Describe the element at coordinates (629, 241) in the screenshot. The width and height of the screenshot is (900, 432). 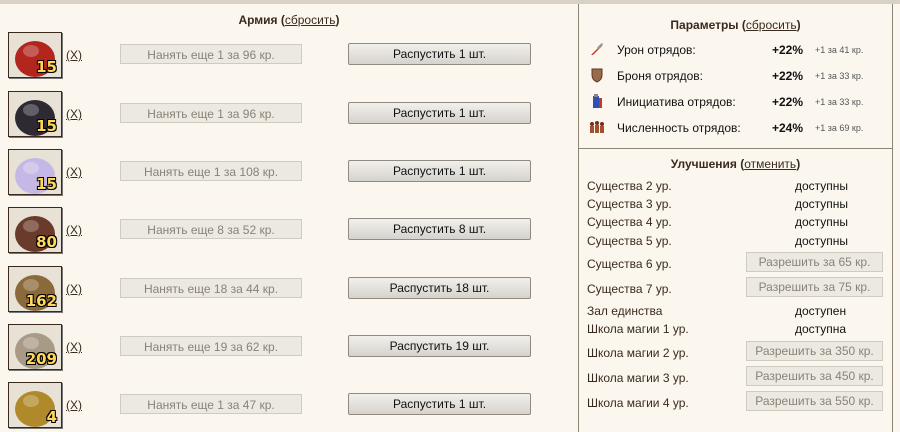
I see `upgrade-label: Существа 5 ур.` at that location.